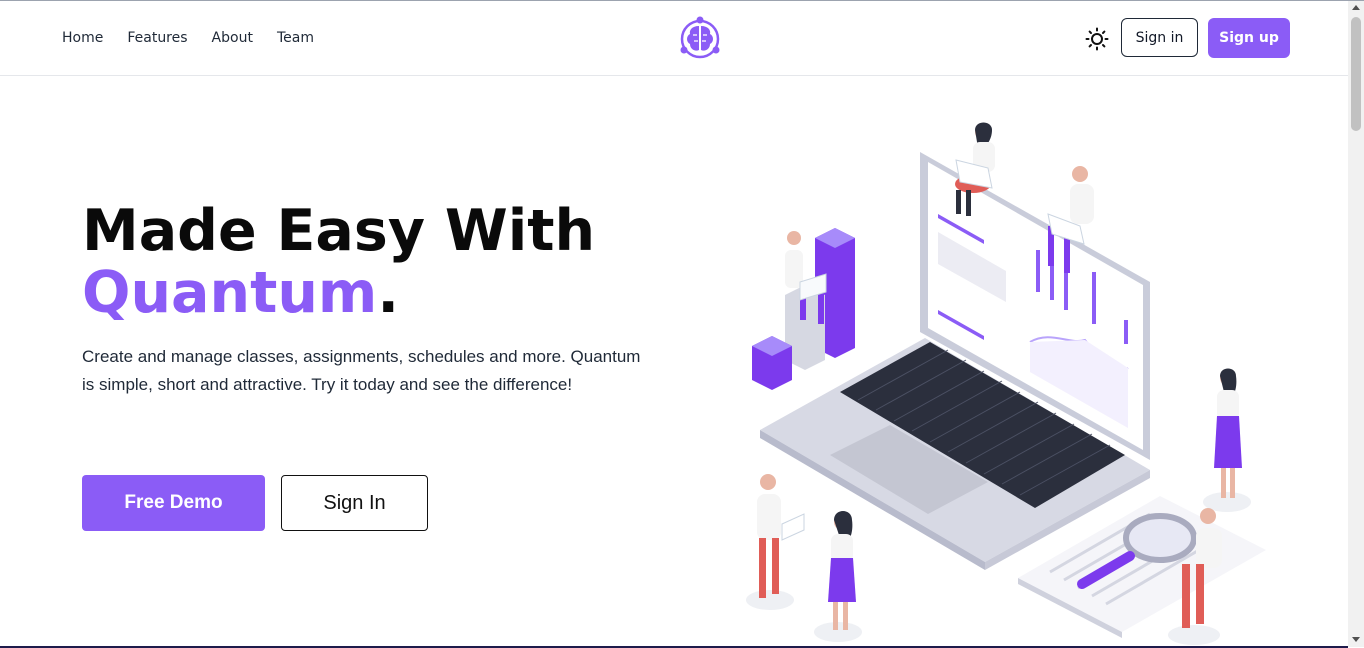 This screenshot has width=1364, height=648. Describe the element at coordinates (1356, 74) in the screenshot. I see `scrollbar-thumb` at that location.